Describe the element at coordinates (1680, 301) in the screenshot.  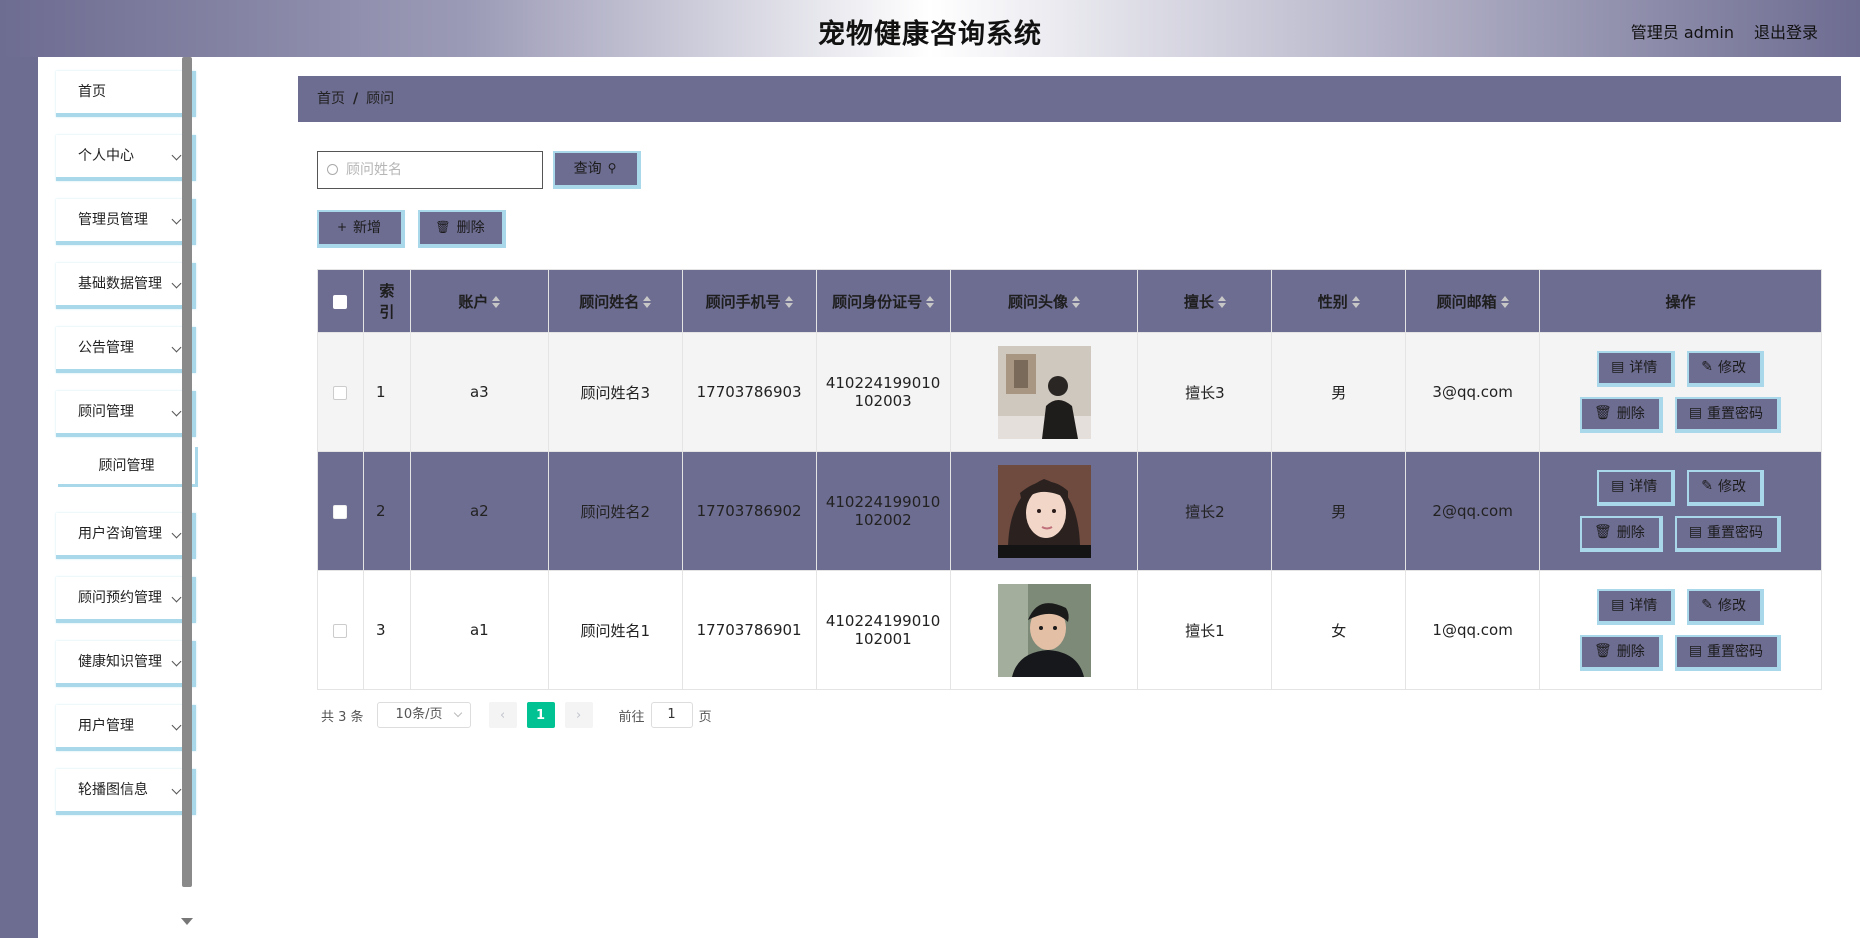
I see `col-ops: 操作` at that location.